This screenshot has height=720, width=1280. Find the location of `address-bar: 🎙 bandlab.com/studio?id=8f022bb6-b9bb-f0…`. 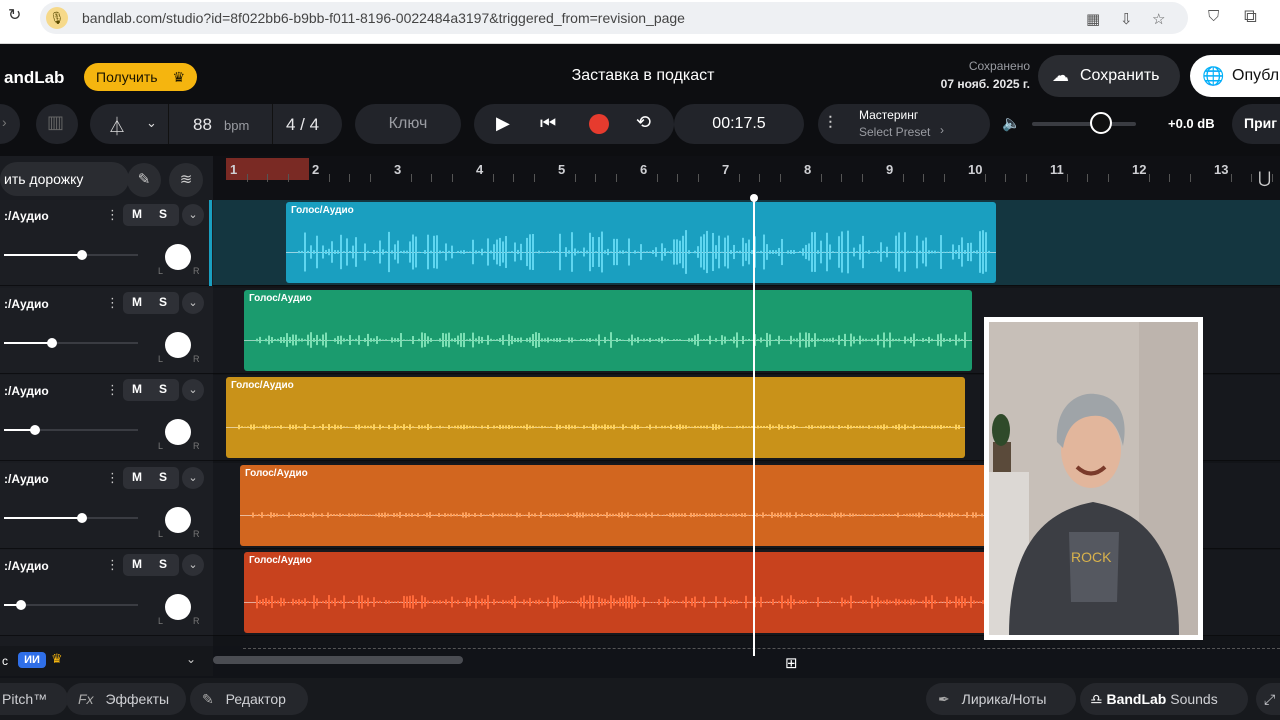

address-bar: 🎙 bandlab.com/studio?id=8f022bb6-b9bb-f0… is located at coordinates (614, 18).